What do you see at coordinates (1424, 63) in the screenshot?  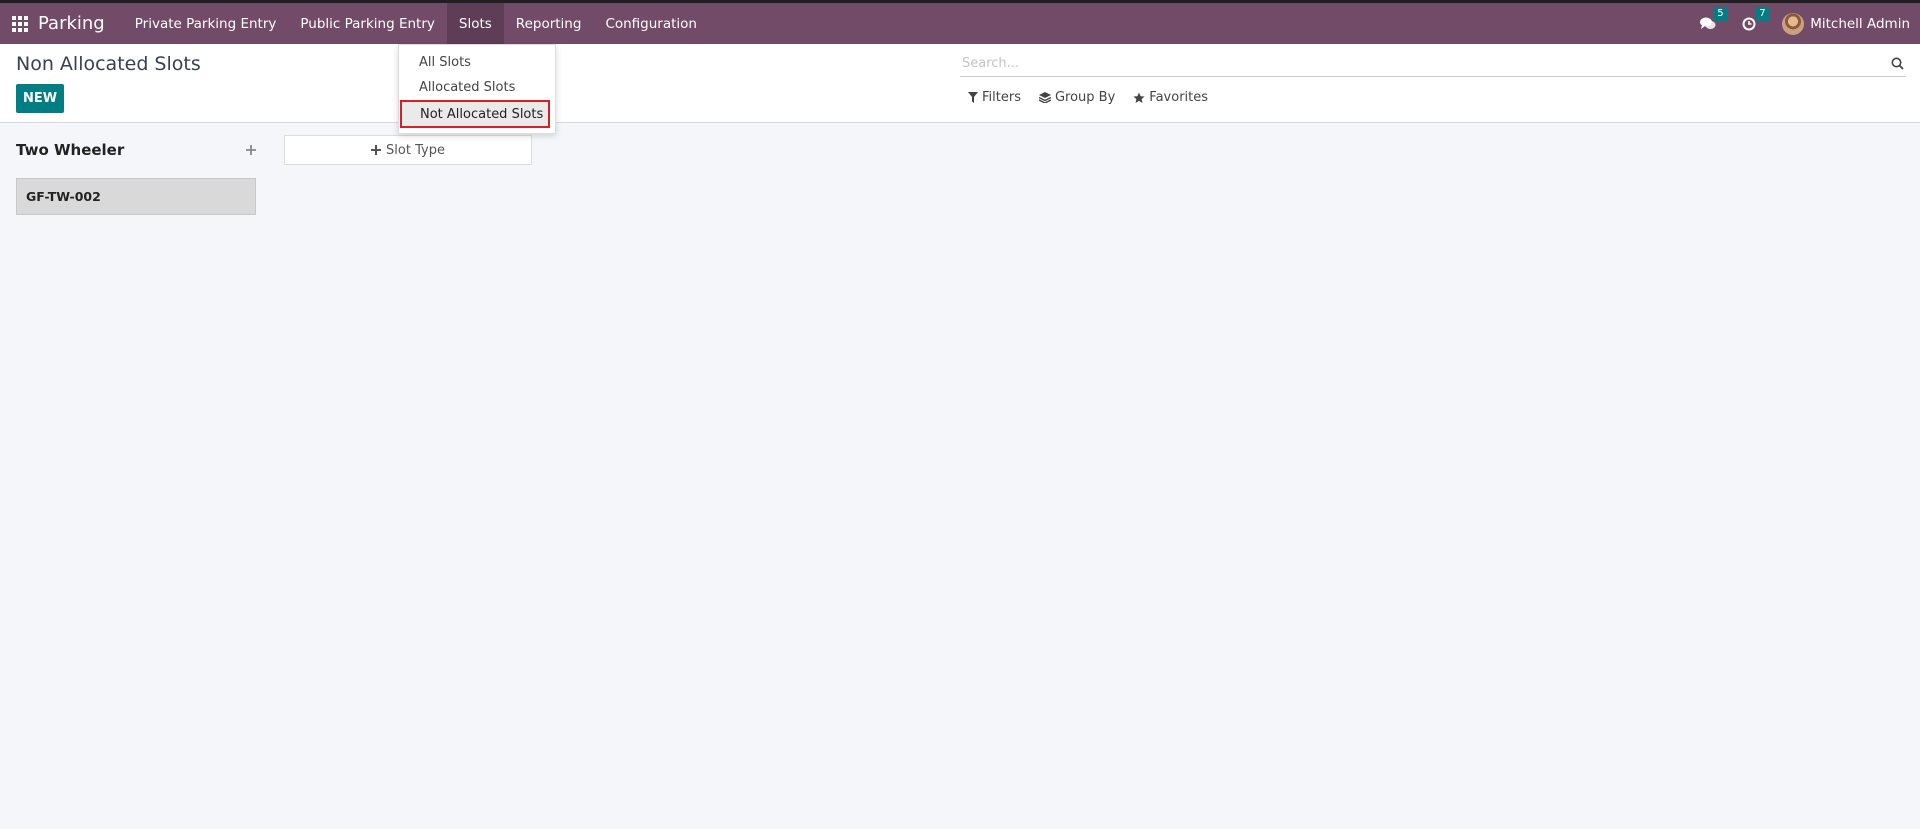 I see `search-input` at bounding box center [1424, 63].